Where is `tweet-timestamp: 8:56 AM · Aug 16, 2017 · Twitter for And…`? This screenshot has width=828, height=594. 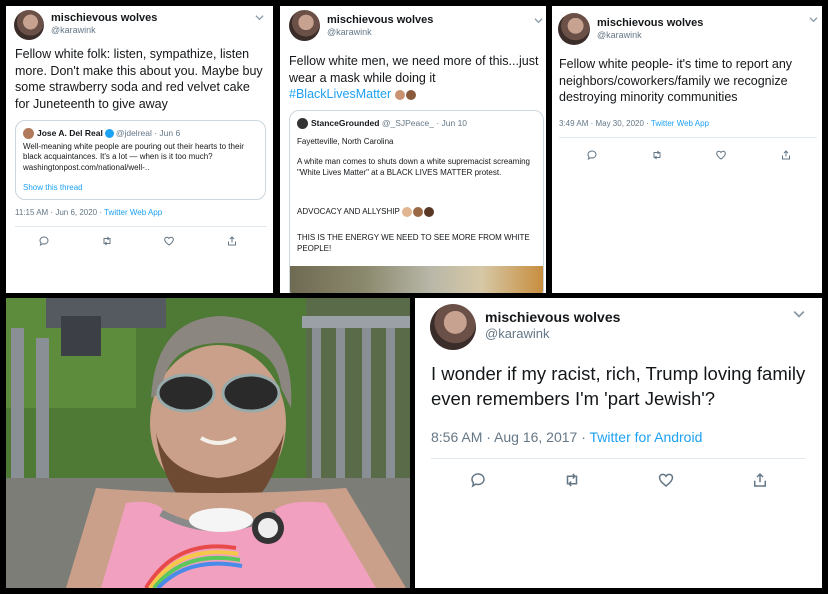
tweet-timestamp: 8:56 AM · Aug 16, 2017 · Twitter for And… is located at coordinates (567, 437).